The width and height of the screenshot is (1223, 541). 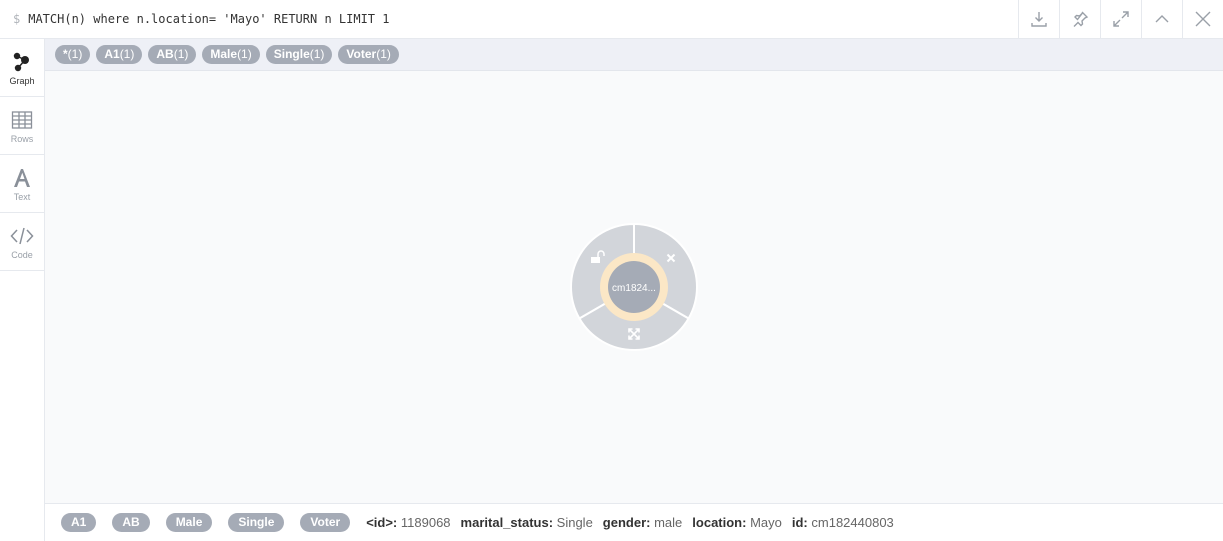 I want to click on close-icon, so click(x=1203, y=19).